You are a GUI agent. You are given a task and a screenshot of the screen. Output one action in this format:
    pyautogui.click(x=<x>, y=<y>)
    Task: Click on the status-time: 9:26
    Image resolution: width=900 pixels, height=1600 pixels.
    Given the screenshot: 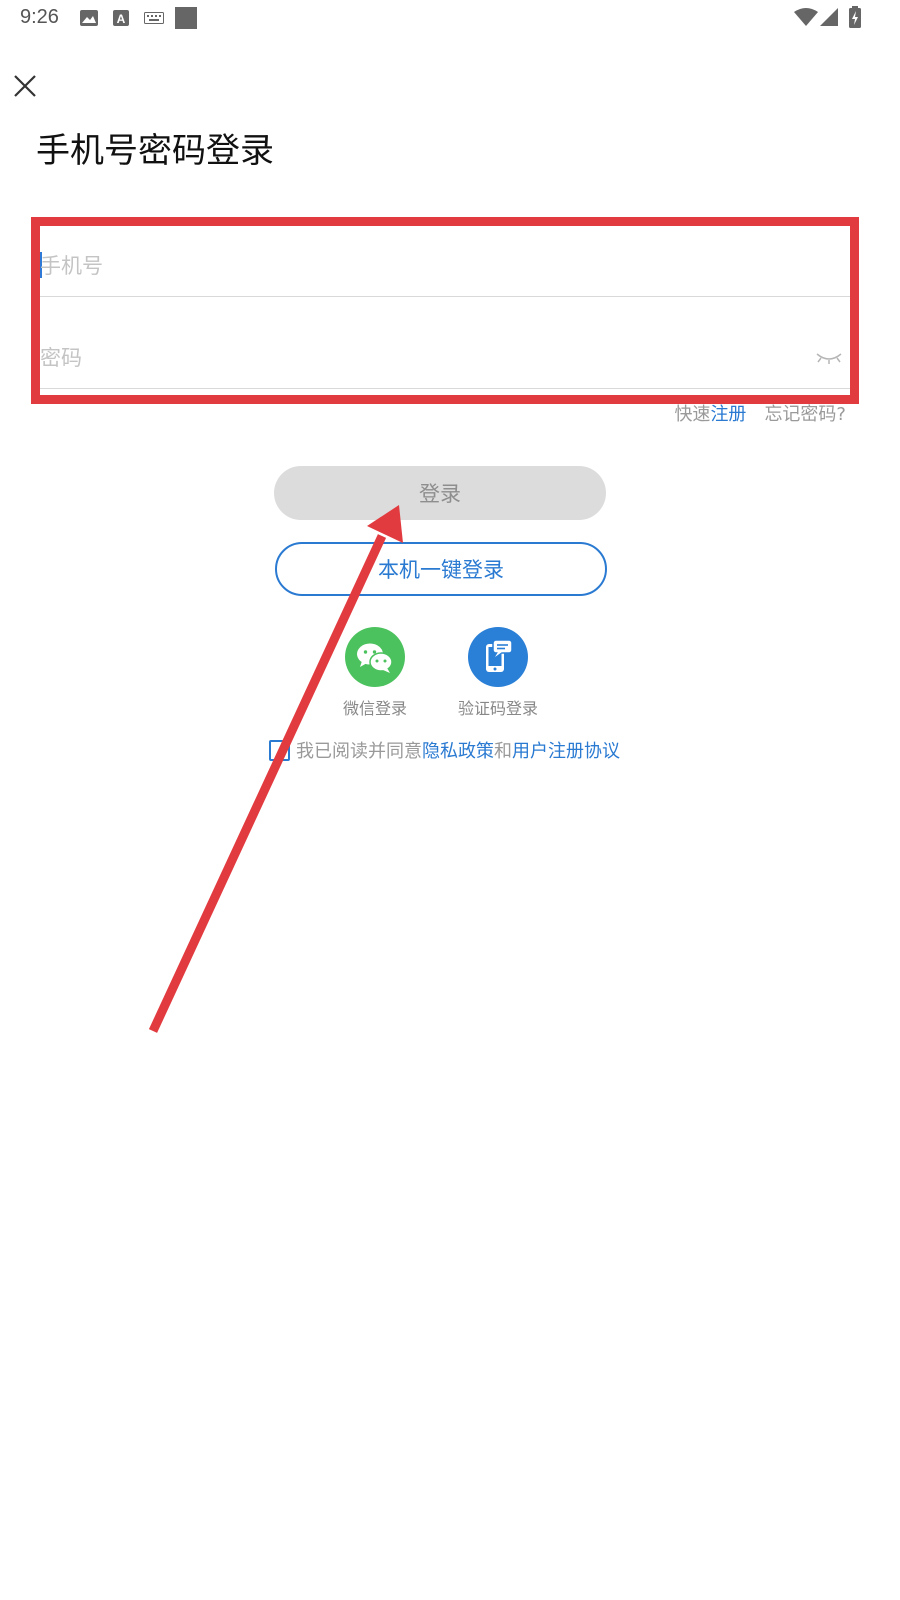 What is the action you would take?
    pyautogui.click(x=39, y=17)
    